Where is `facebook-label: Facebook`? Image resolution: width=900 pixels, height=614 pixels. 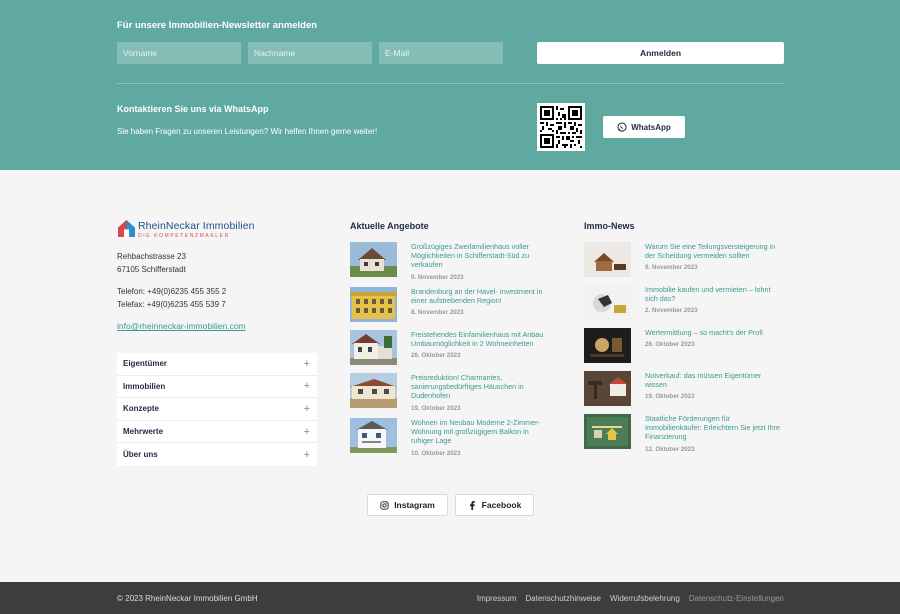 facebook-label: Facebook is located at coordinates (501, 505).